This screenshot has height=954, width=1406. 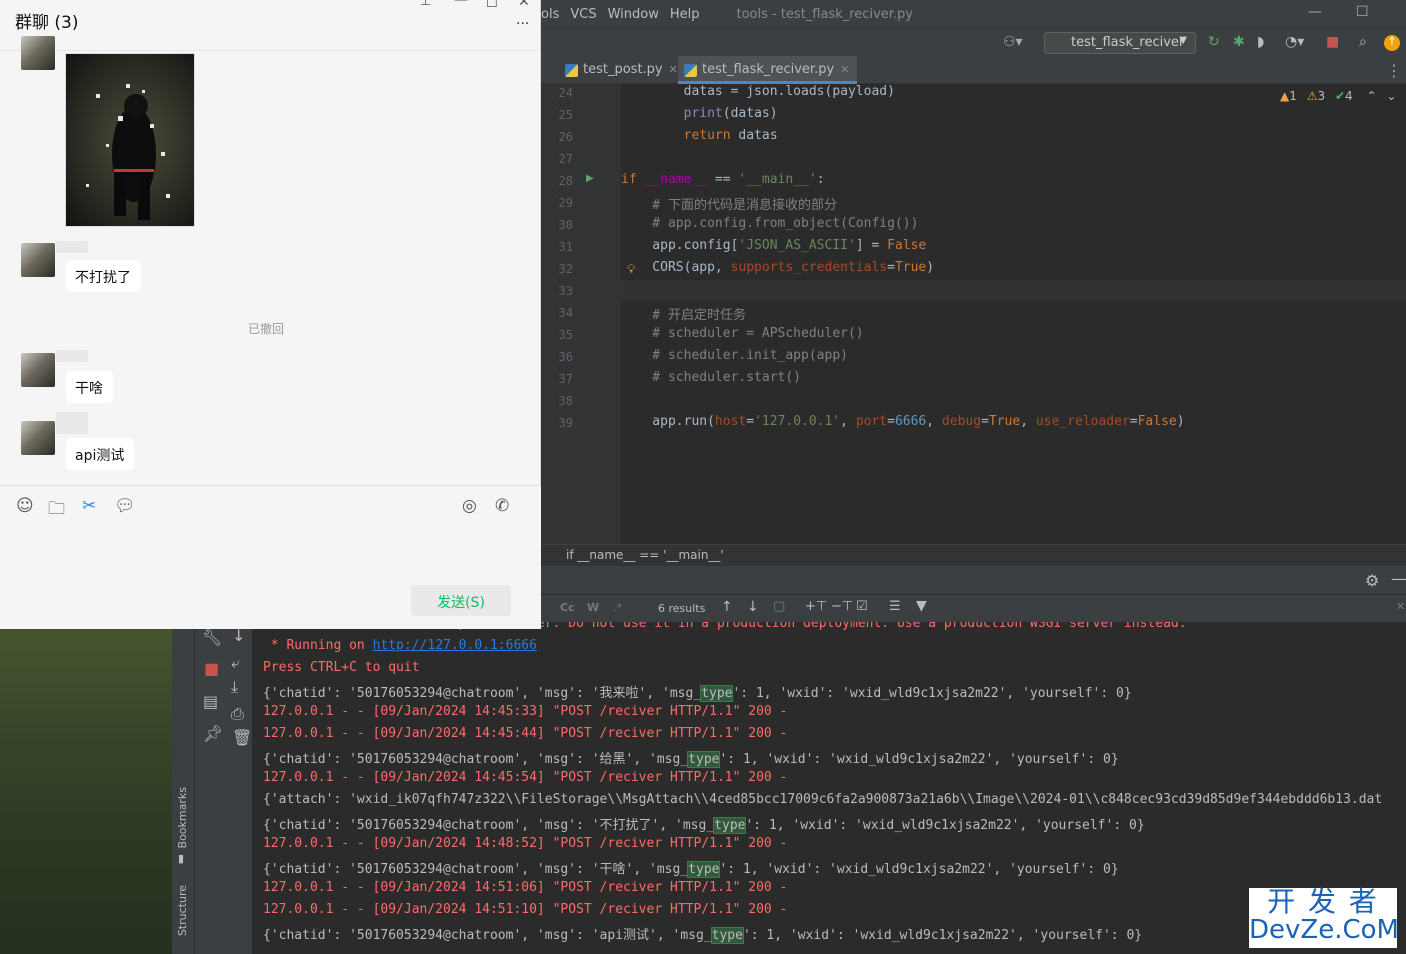 What do you see at coordinates (1371, 96) in the screenshot?
I see `chevron-up-icon: ⌃` at bounding box center [1371, 96].